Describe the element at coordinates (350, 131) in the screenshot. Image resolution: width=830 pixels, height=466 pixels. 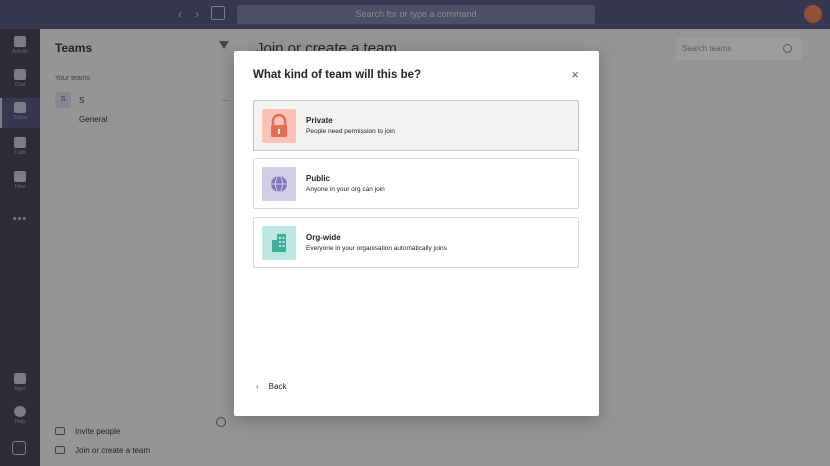
I see `option-description: People need permission to join` at that location.